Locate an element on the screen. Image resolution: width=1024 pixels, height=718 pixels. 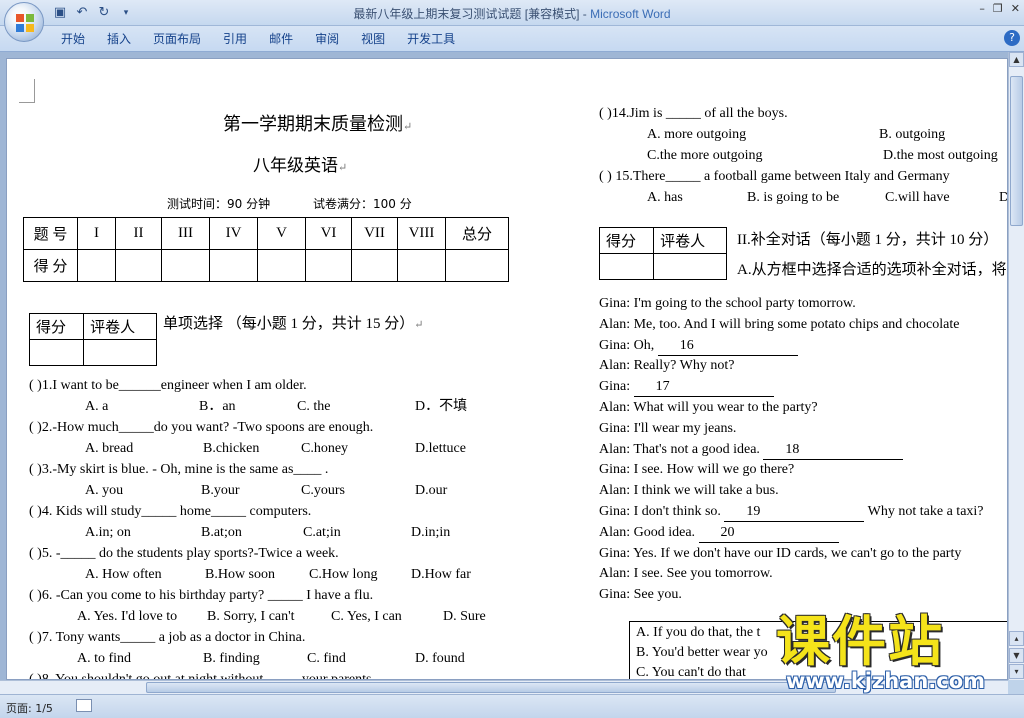
answer-blank: 18 is located at coordinates (833, 450).